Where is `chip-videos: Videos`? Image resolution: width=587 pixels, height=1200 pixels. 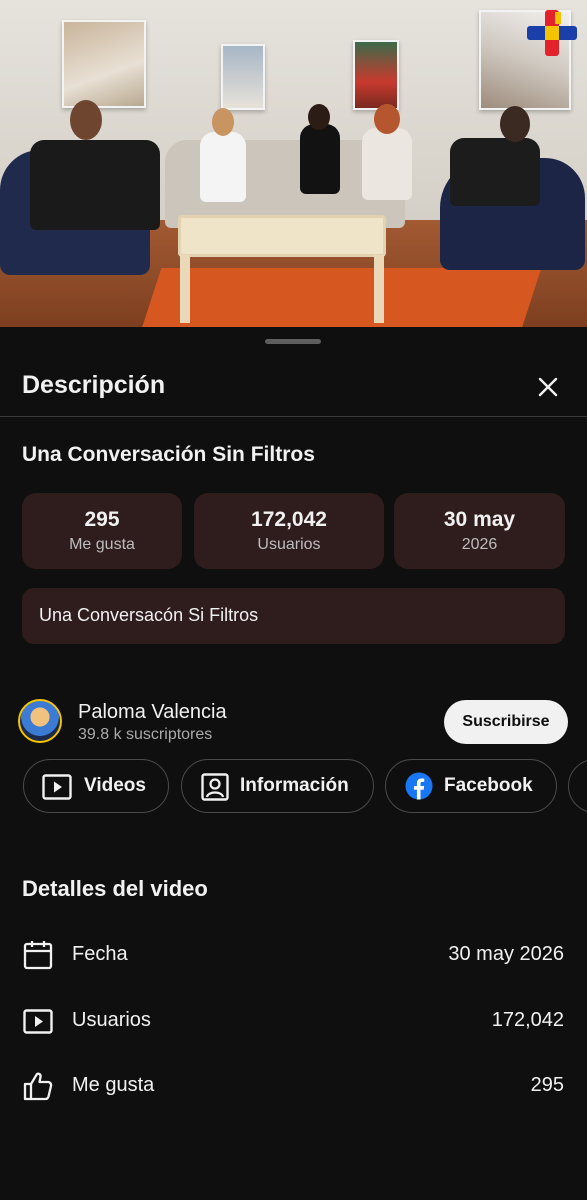 chip-videos: Videos is located at coordinates (96, 786).